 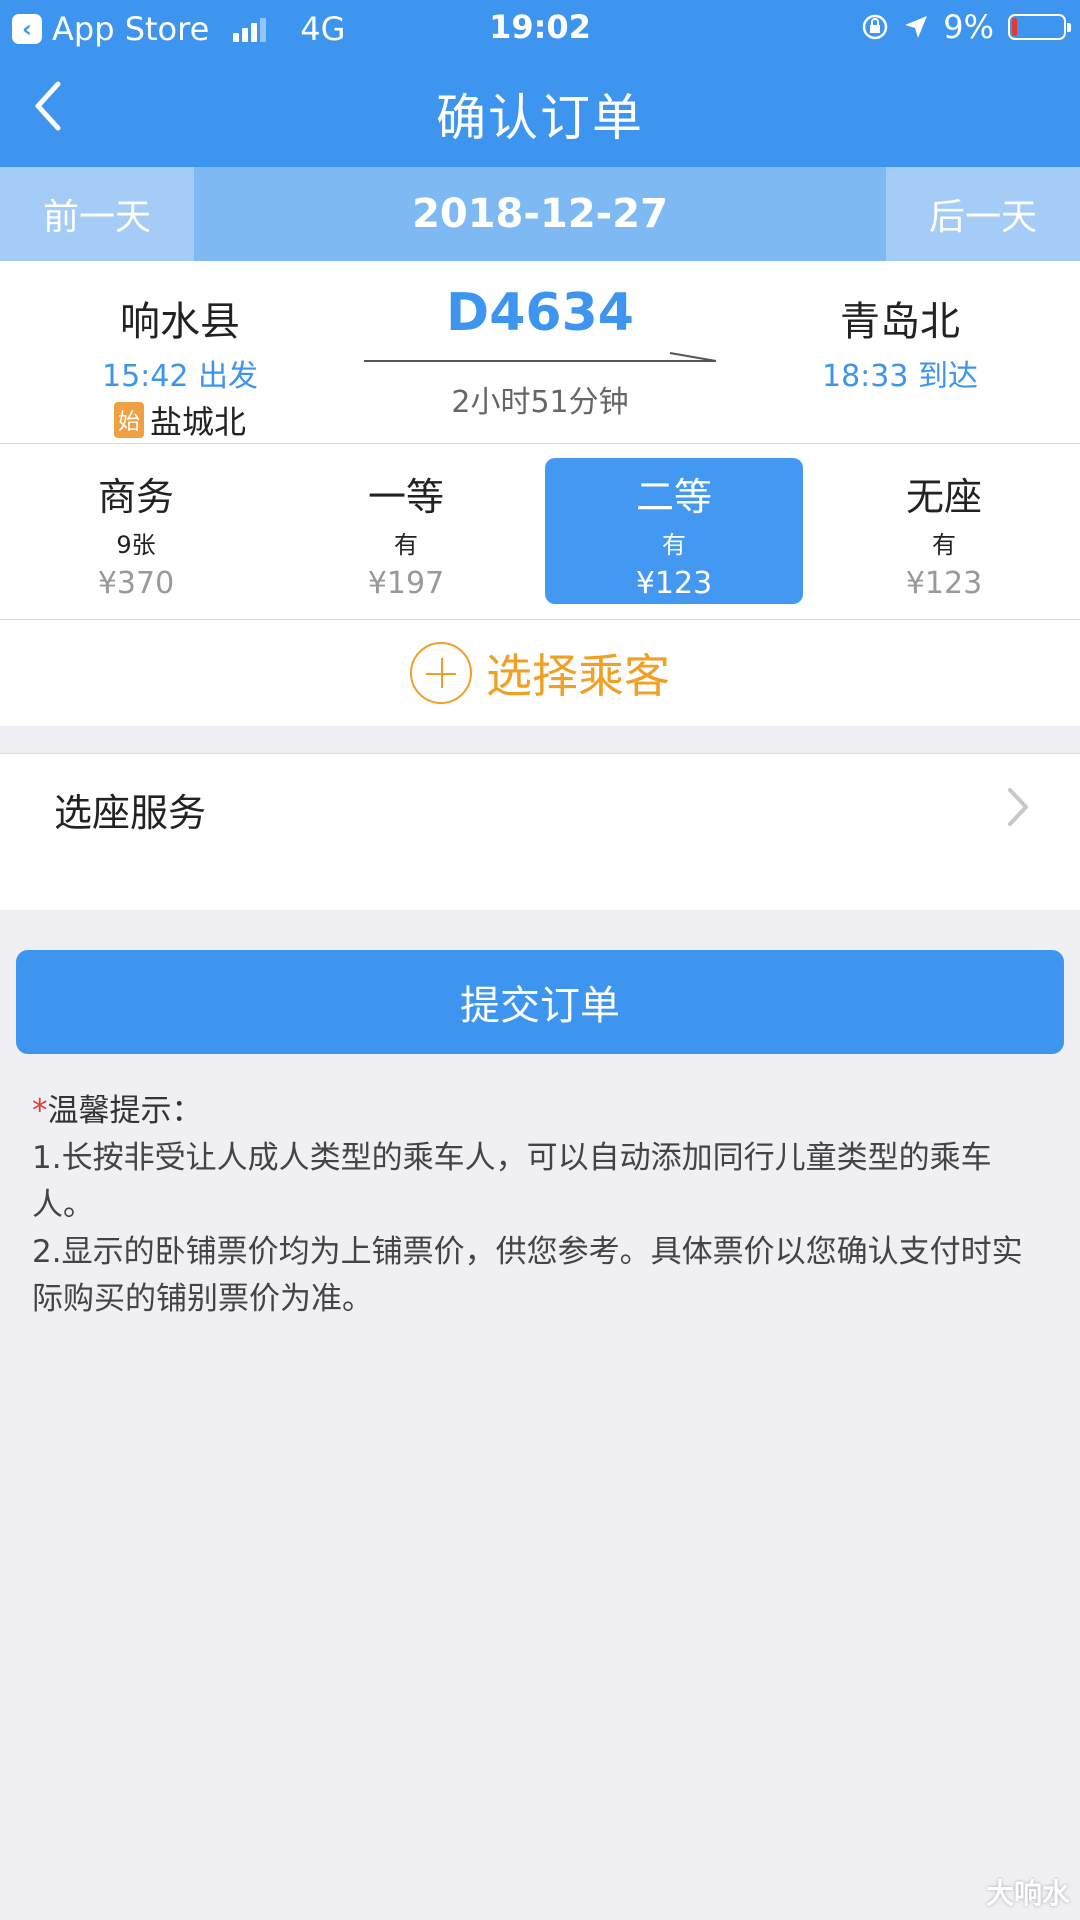 I want to click on seat-name: 无座, so click(x=943, y=497).